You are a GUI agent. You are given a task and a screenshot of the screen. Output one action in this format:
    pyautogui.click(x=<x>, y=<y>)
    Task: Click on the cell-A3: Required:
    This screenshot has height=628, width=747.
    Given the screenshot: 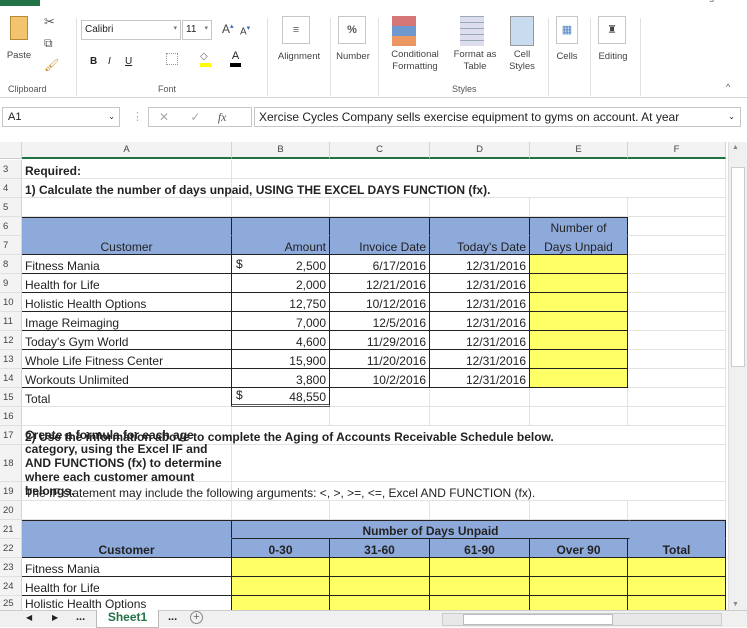 What is the action you would take?
    pyautogui.click(x=127, y=169)
    